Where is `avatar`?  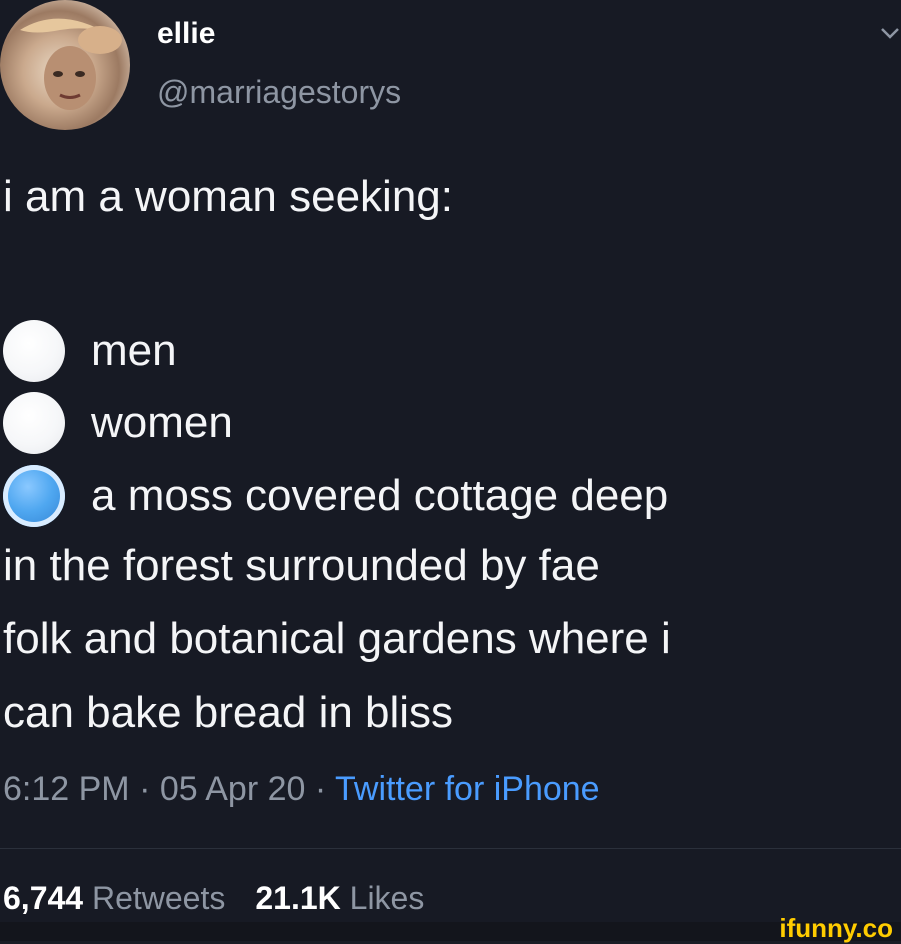
avatar is located at coordinates (65, 65).